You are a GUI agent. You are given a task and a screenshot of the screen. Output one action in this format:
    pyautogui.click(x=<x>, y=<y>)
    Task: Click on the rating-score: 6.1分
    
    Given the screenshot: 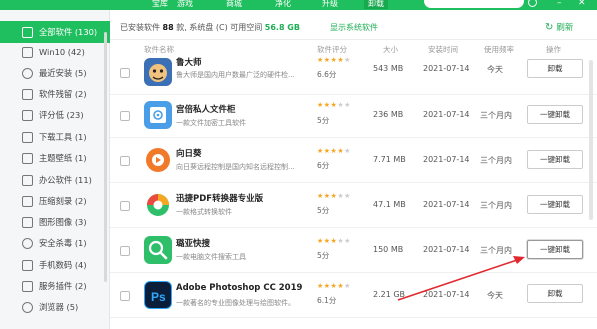 What is the action you would take?
    pyautogui.click(x=327, y=300)
    